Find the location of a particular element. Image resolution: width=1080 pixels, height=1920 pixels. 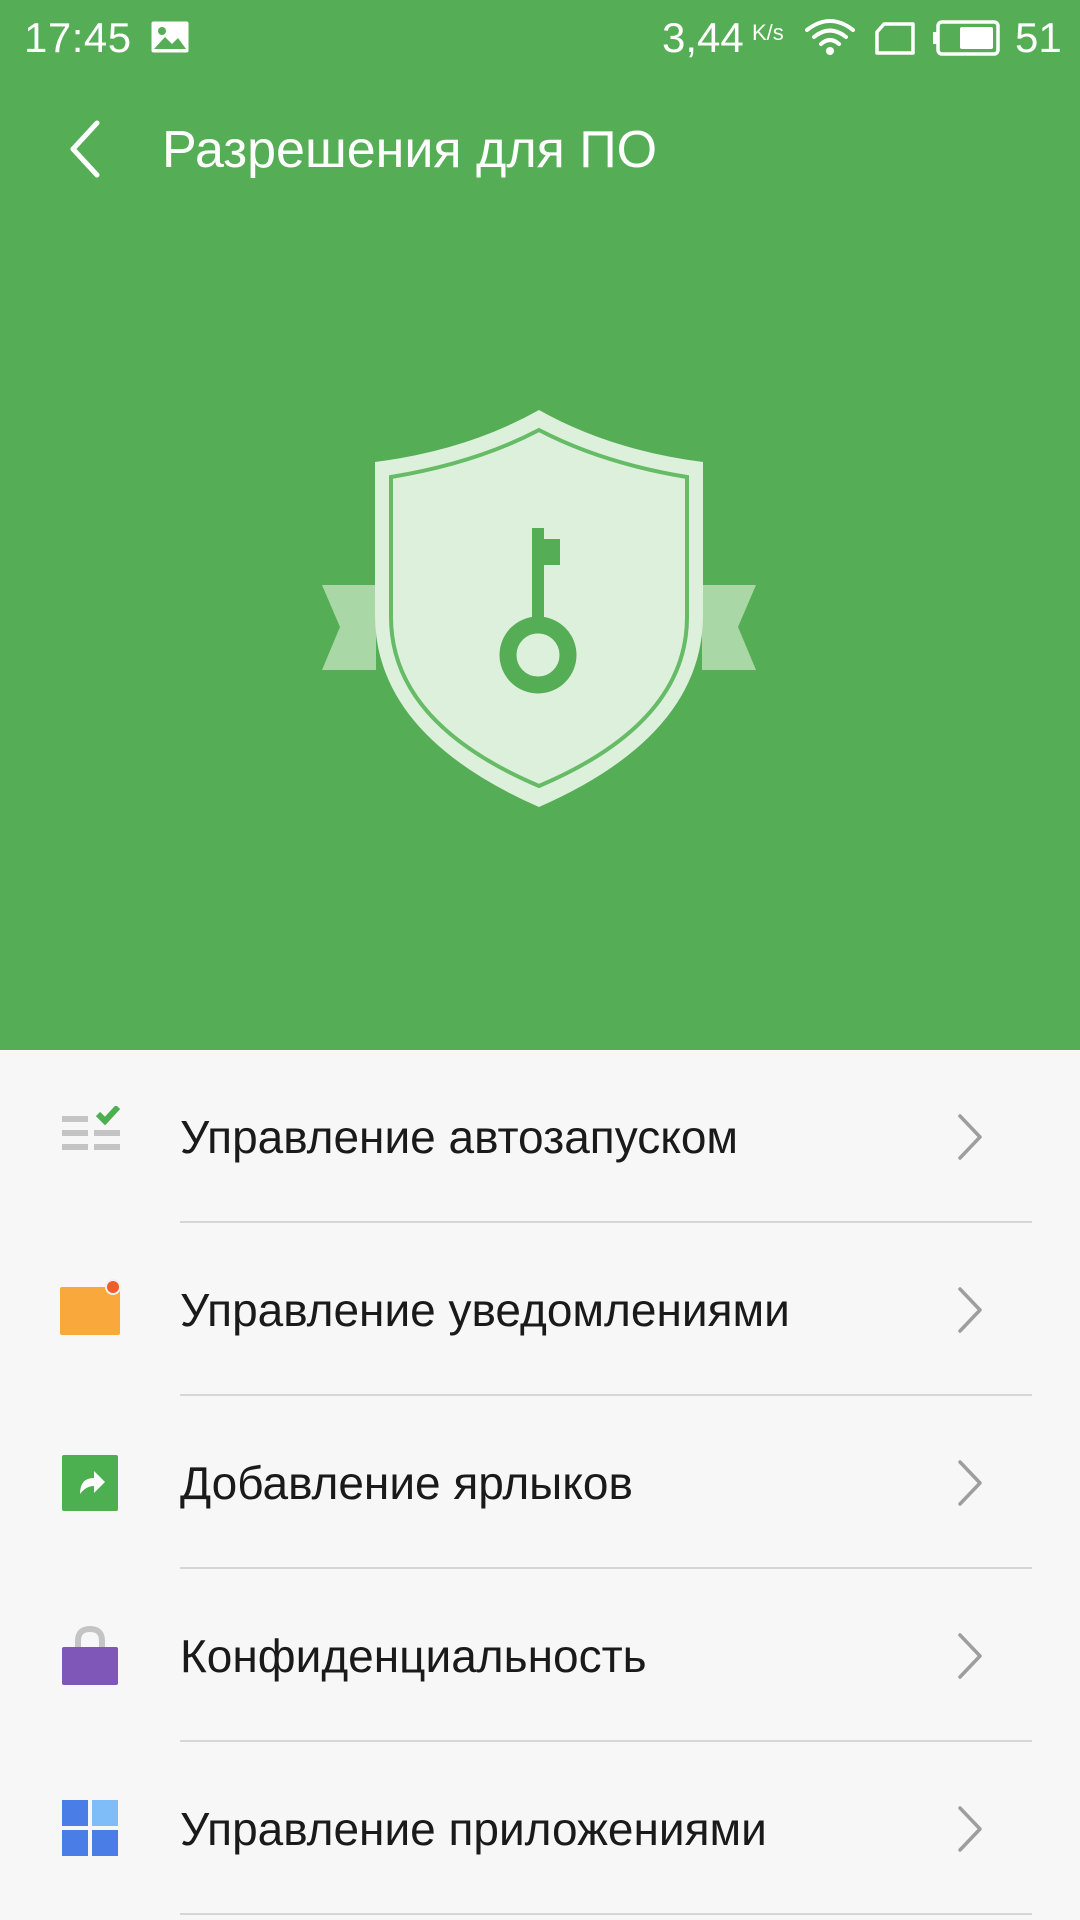

menu-item-app-management: Управление приложениями is located at coordinates (540, 1828).